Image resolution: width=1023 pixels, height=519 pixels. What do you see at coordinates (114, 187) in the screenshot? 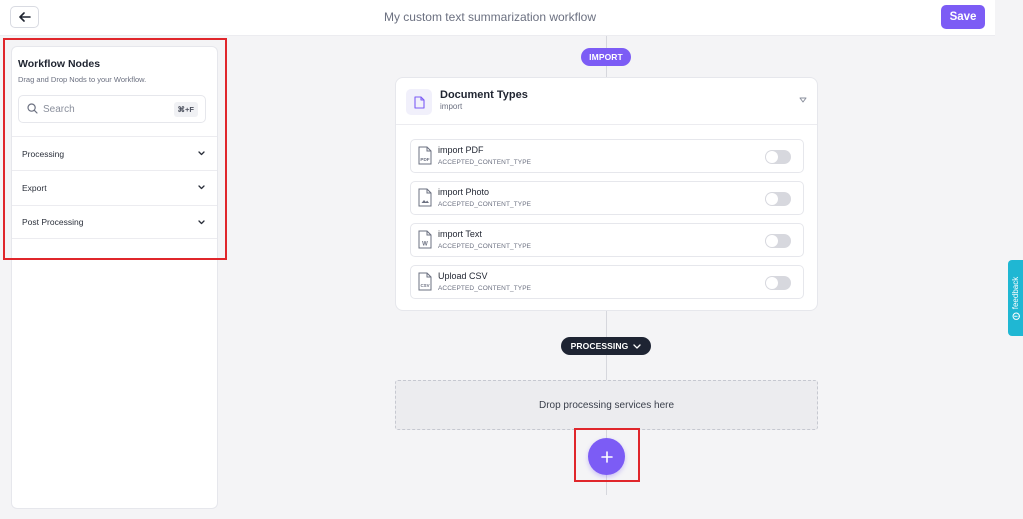
I see `sidebar-item-export: Export` at bounding box center [114, 187].